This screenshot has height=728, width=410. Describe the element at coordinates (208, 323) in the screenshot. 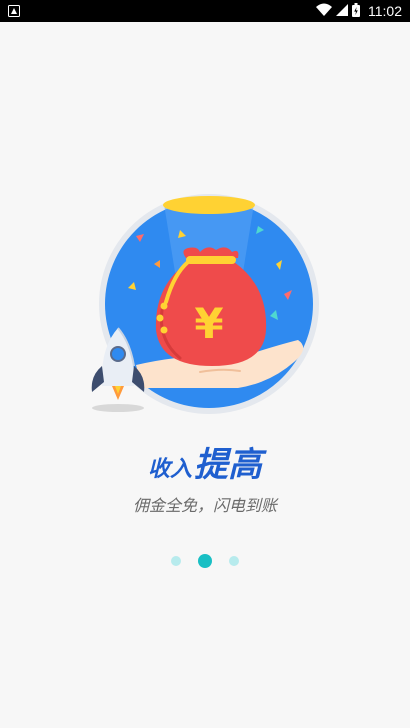

I see `yuan-symbol: ¥` at that location.